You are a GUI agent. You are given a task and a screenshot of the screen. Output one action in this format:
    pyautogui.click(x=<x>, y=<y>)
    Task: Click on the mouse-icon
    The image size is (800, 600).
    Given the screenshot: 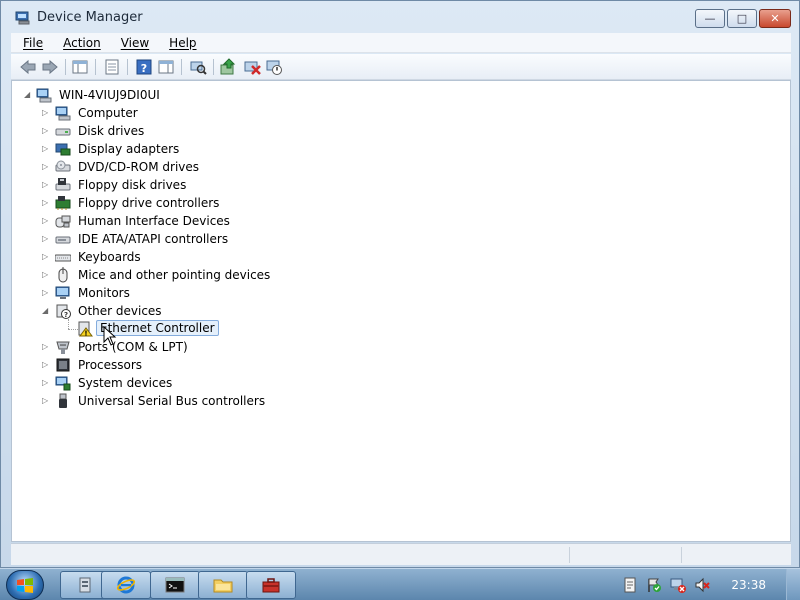 What is the action you would take?
    pyautogui.click(x=63, y=275)
    